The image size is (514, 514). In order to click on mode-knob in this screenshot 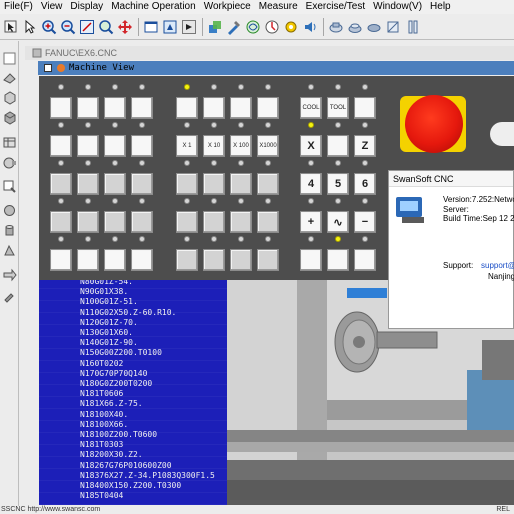, I will do `click(502, 134)`.